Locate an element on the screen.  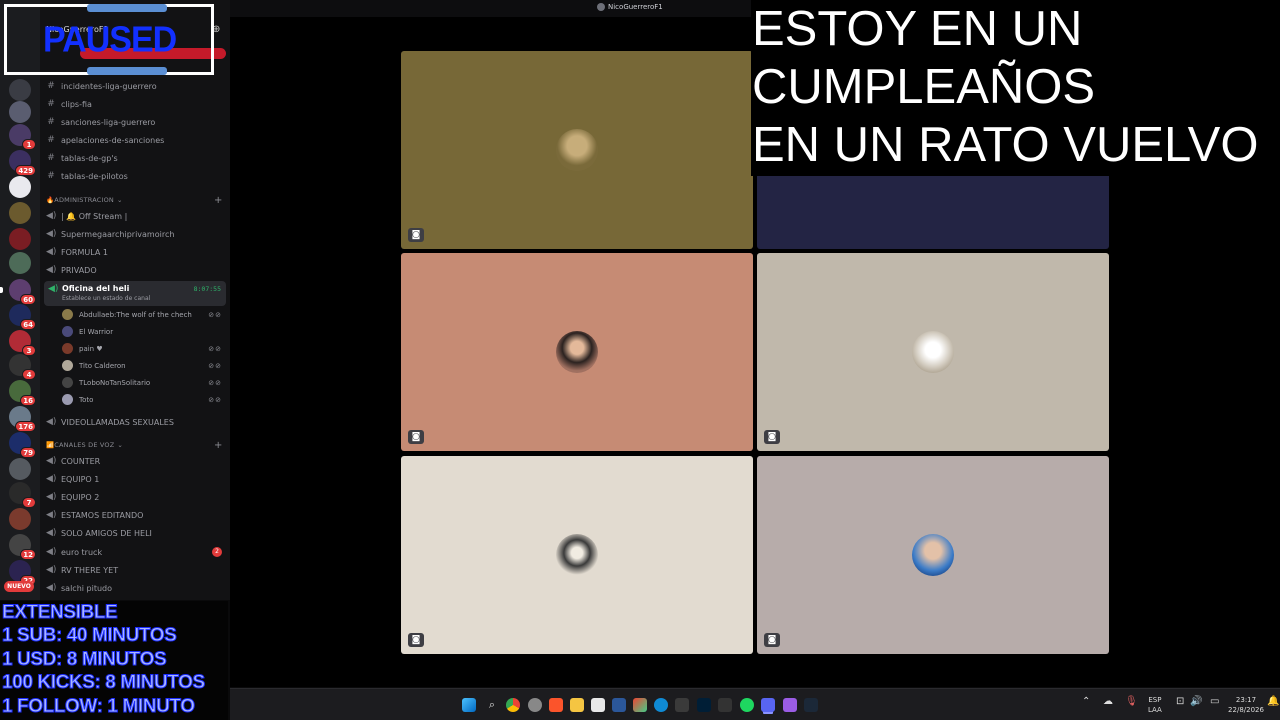
spotify-icon is located at coordinates (747, 705).